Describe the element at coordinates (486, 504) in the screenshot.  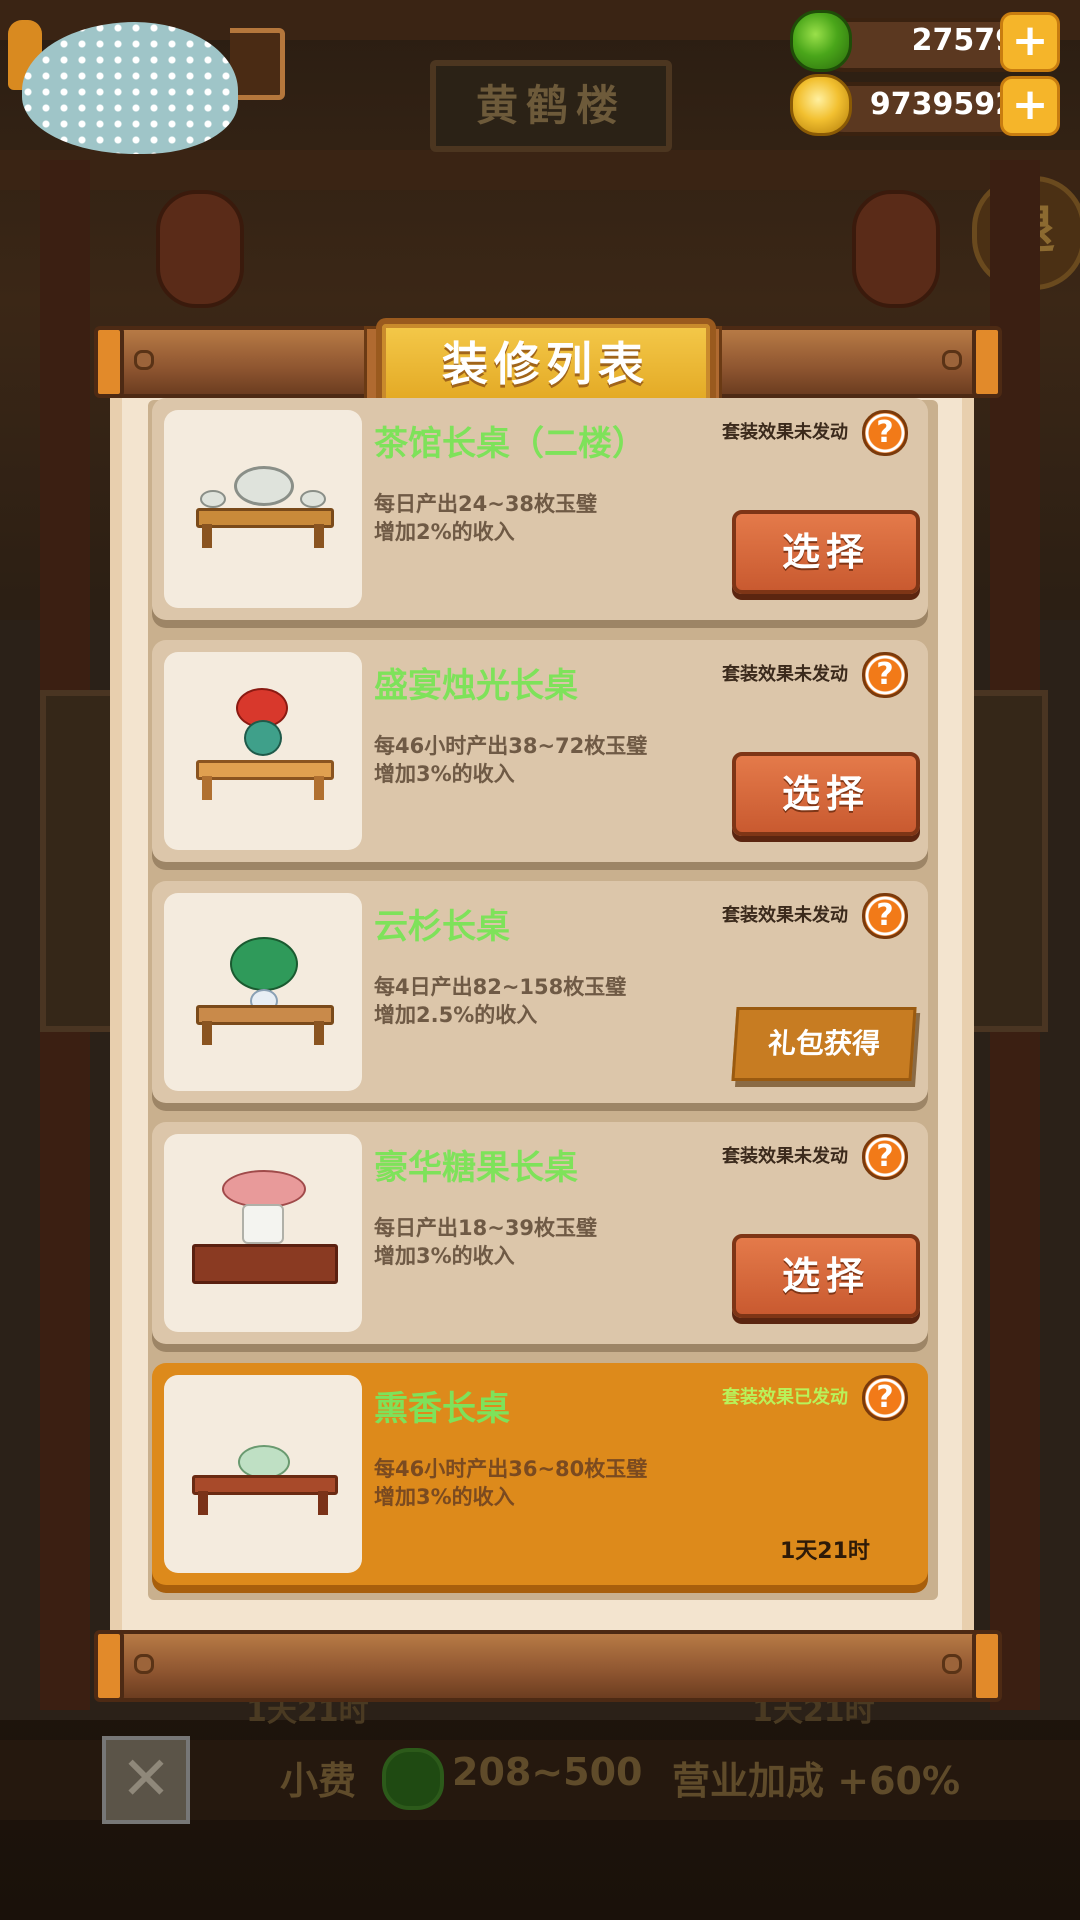
I see `item-output: 每日产出24~38枚玉璧` at that location.